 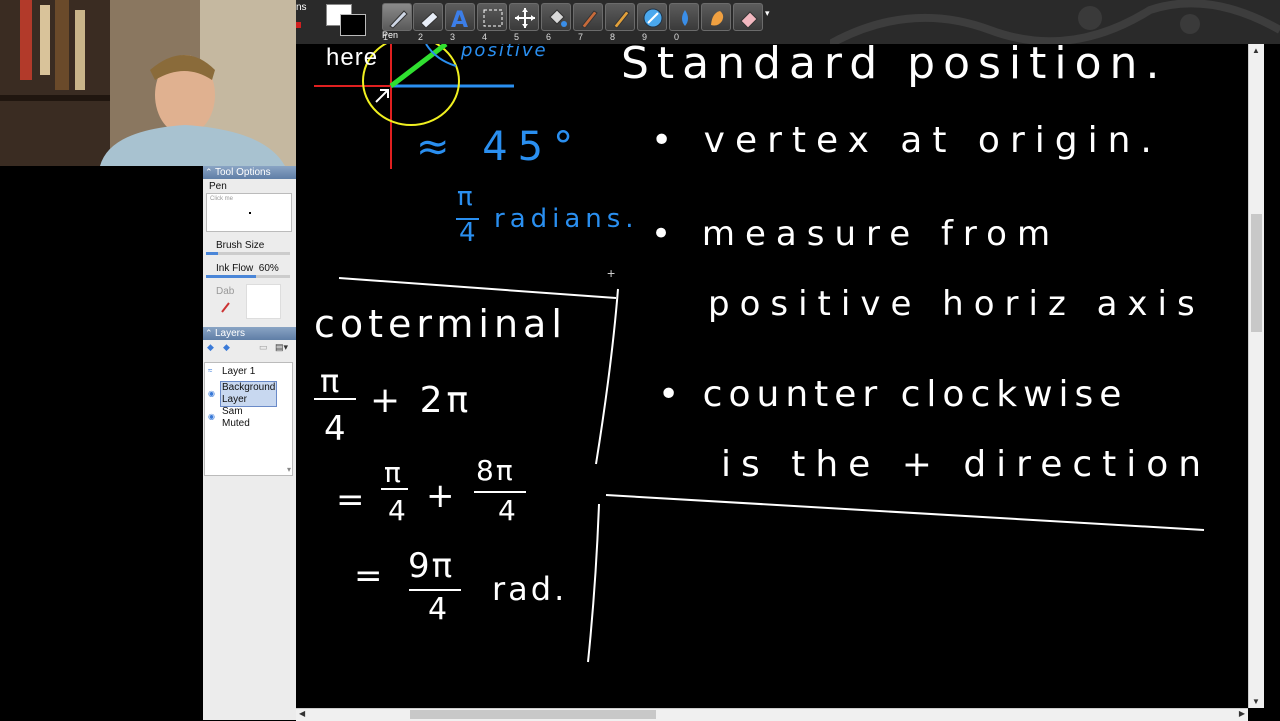 What do you see at coordinates (101, 443) in the screenshot?
I see `empty-area` at bounding box center [101, 443].